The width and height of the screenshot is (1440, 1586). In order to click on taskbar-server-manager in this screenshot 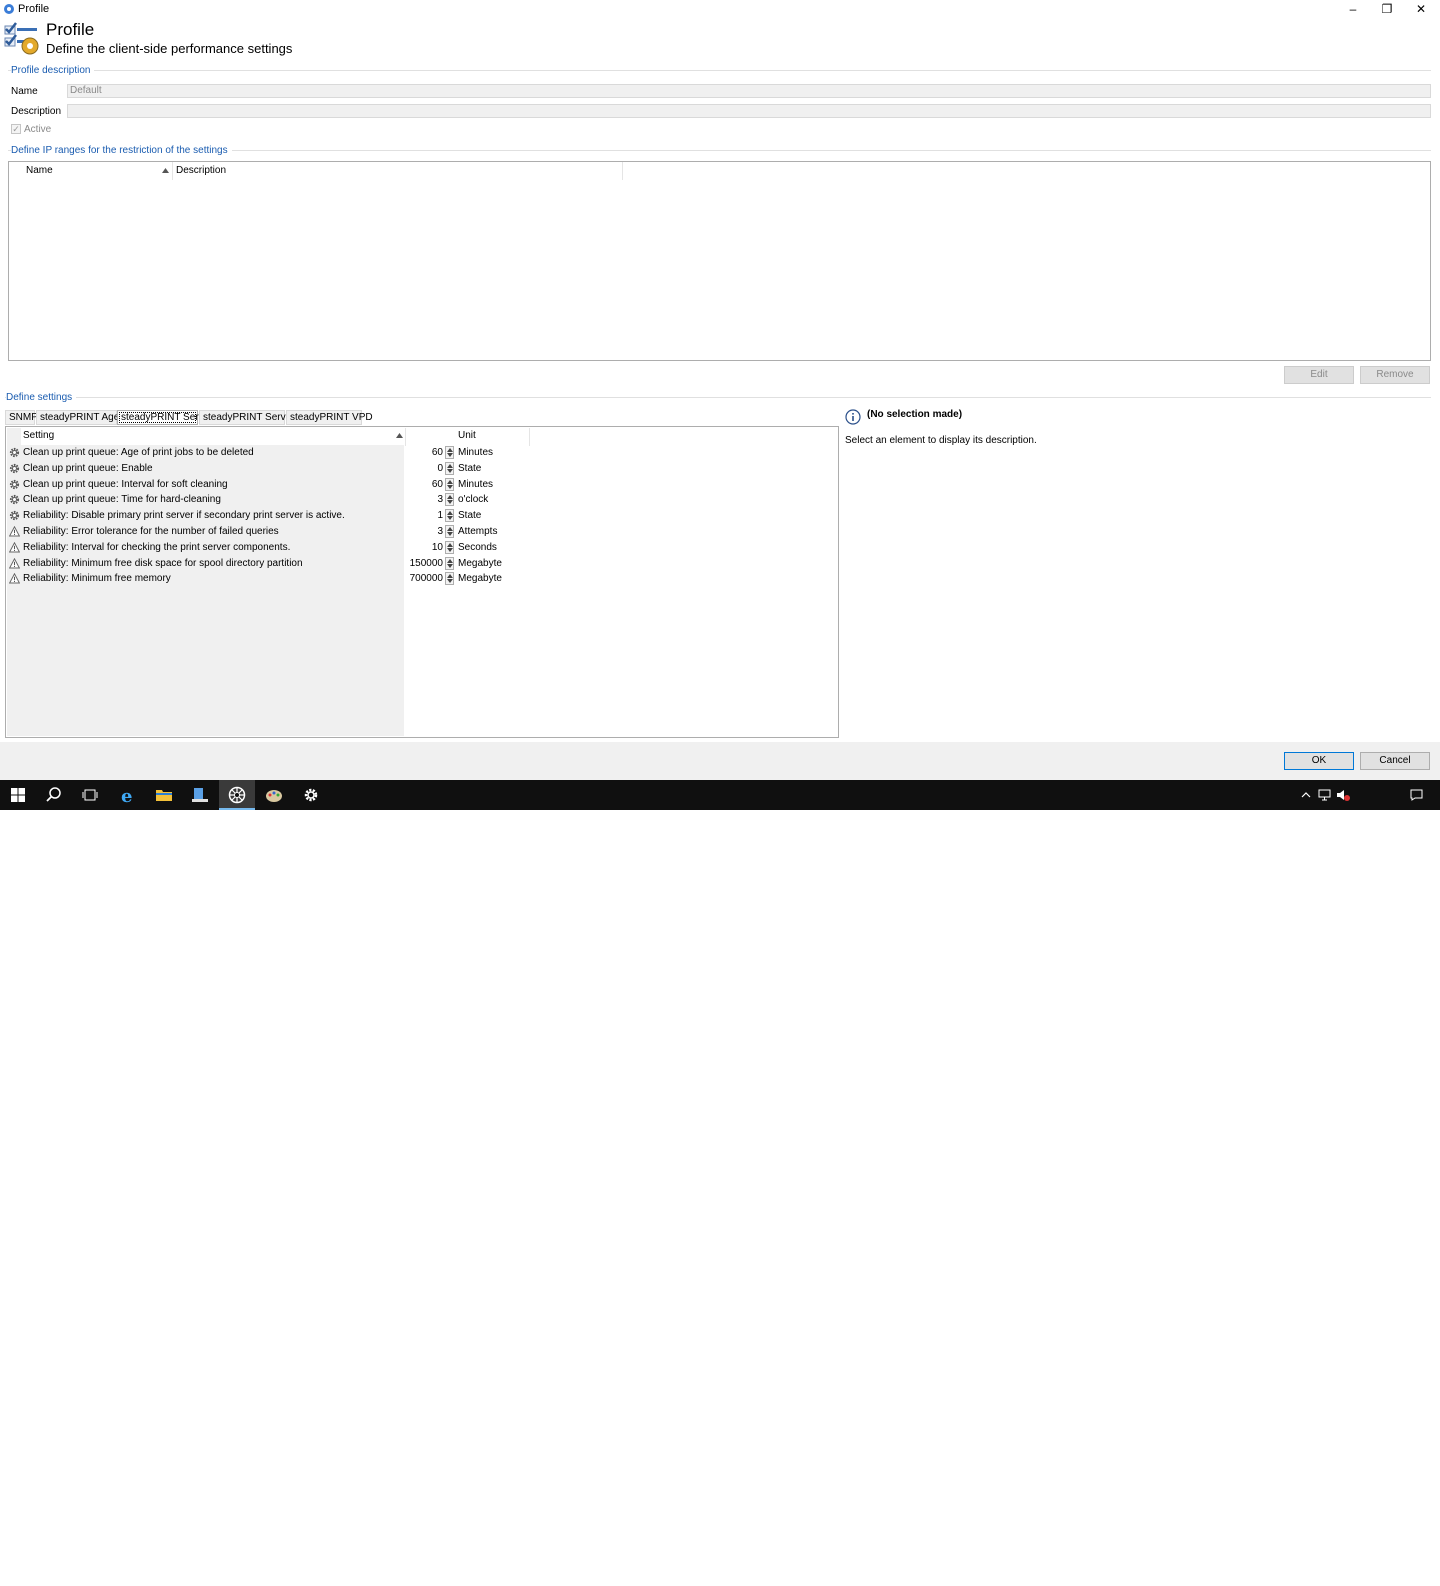, I will do `click(200, 795)`.